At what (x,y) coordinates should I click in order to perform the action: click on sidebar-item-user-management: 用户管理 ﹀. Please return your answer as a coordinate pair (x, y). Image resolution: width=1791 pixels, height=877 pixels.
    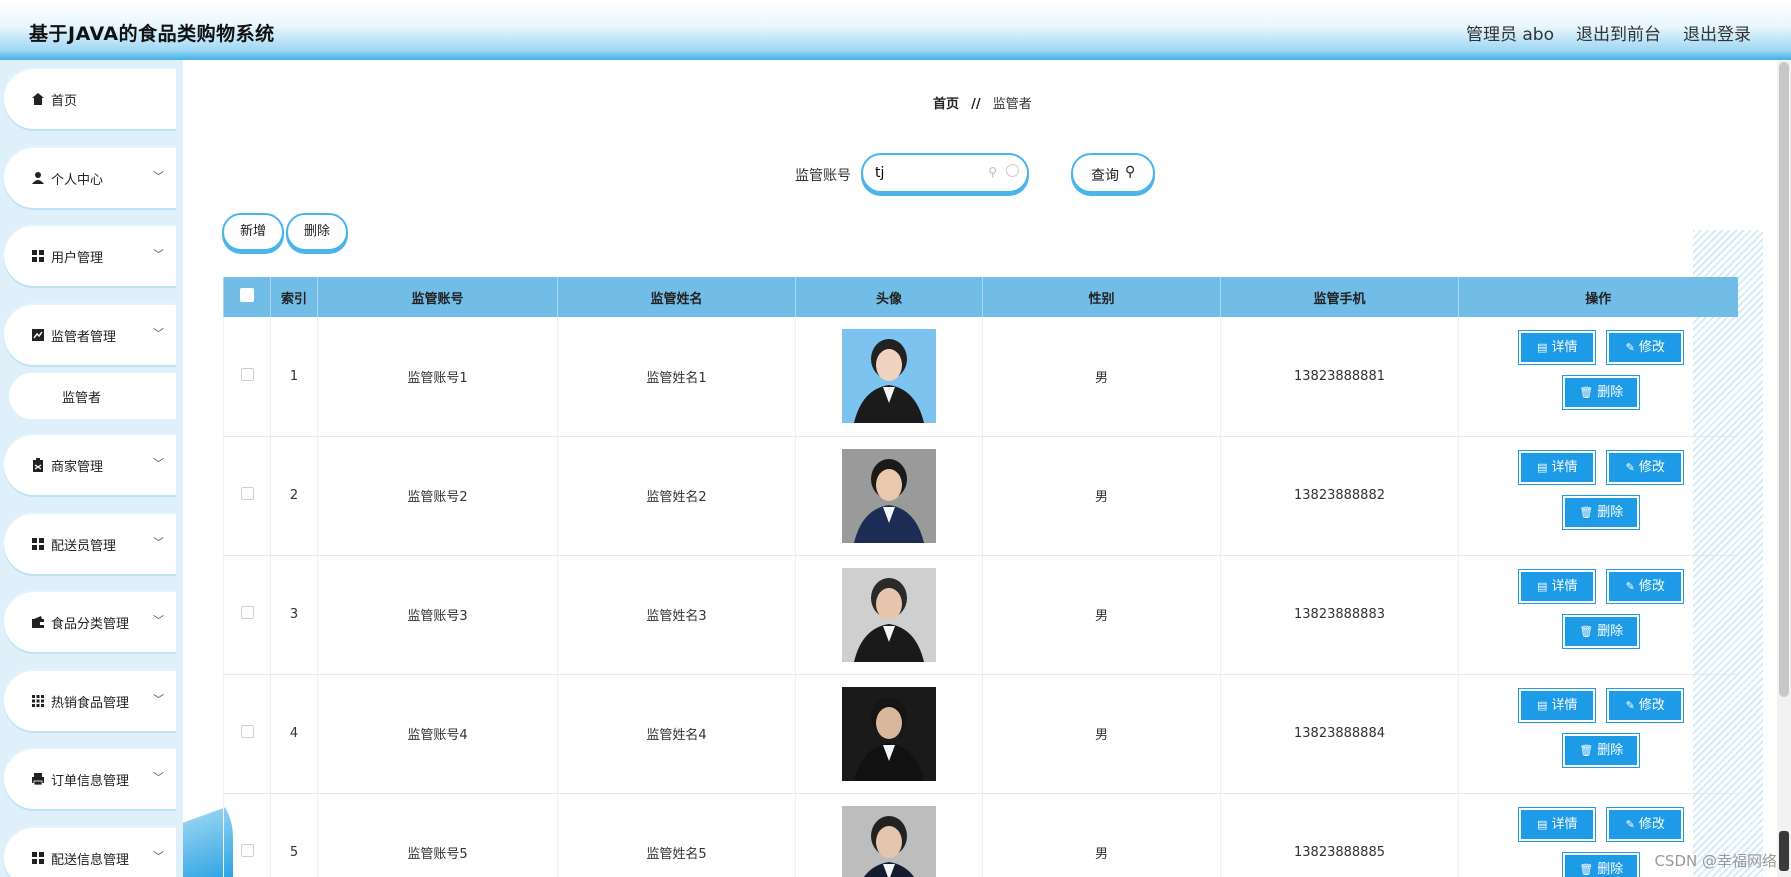
    Looking at the image, I should click on (90, 256).